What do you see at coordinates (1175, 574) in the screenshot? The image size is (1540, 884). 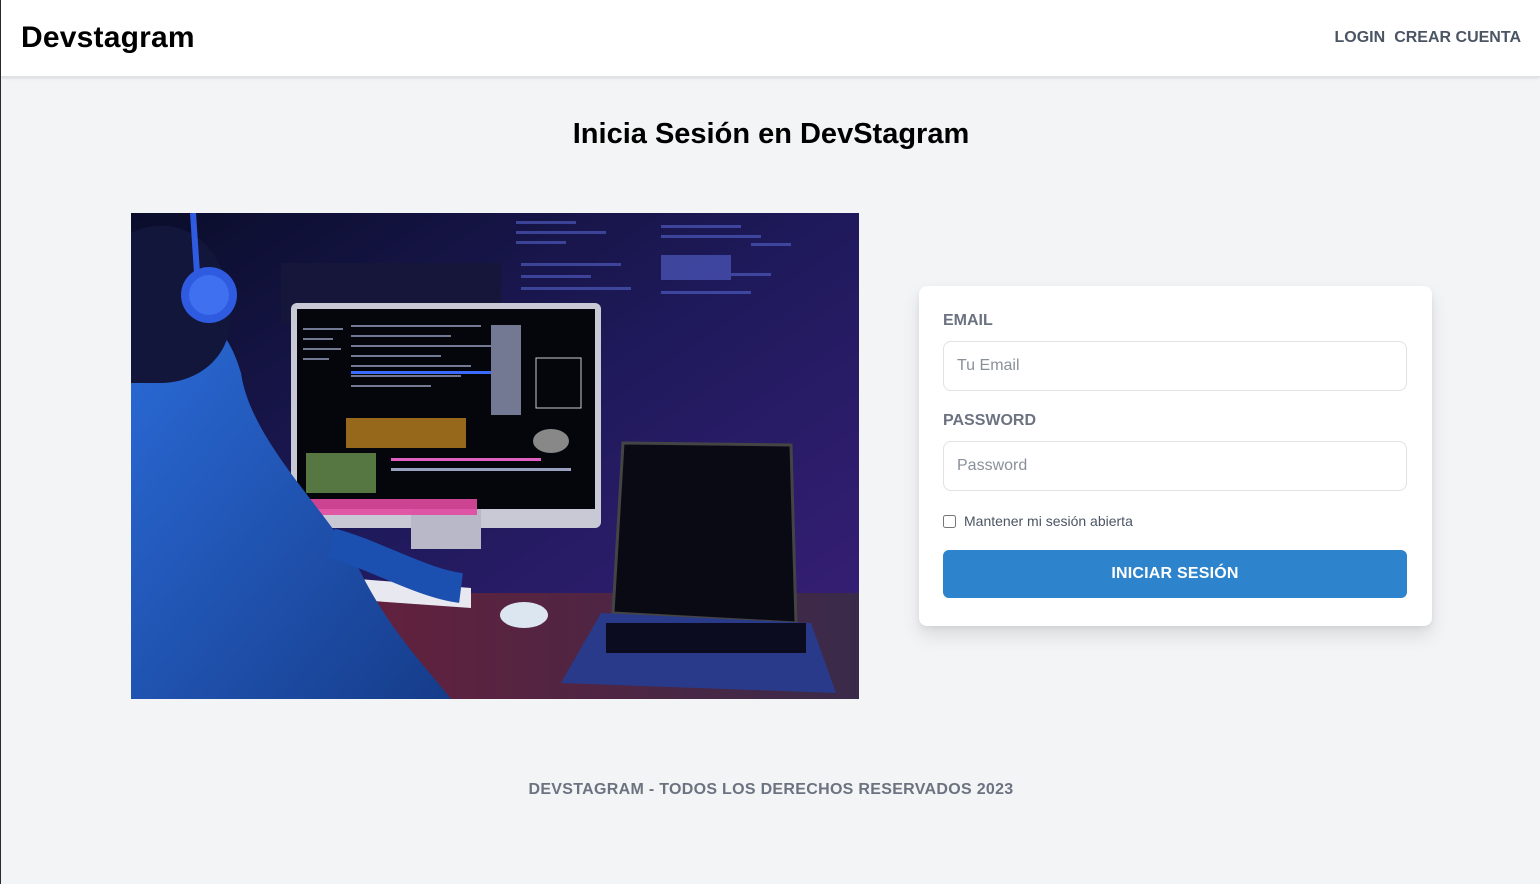 I see `login-submit-button: INICIAR SESIÓN` at bounding box center [1175, 574].